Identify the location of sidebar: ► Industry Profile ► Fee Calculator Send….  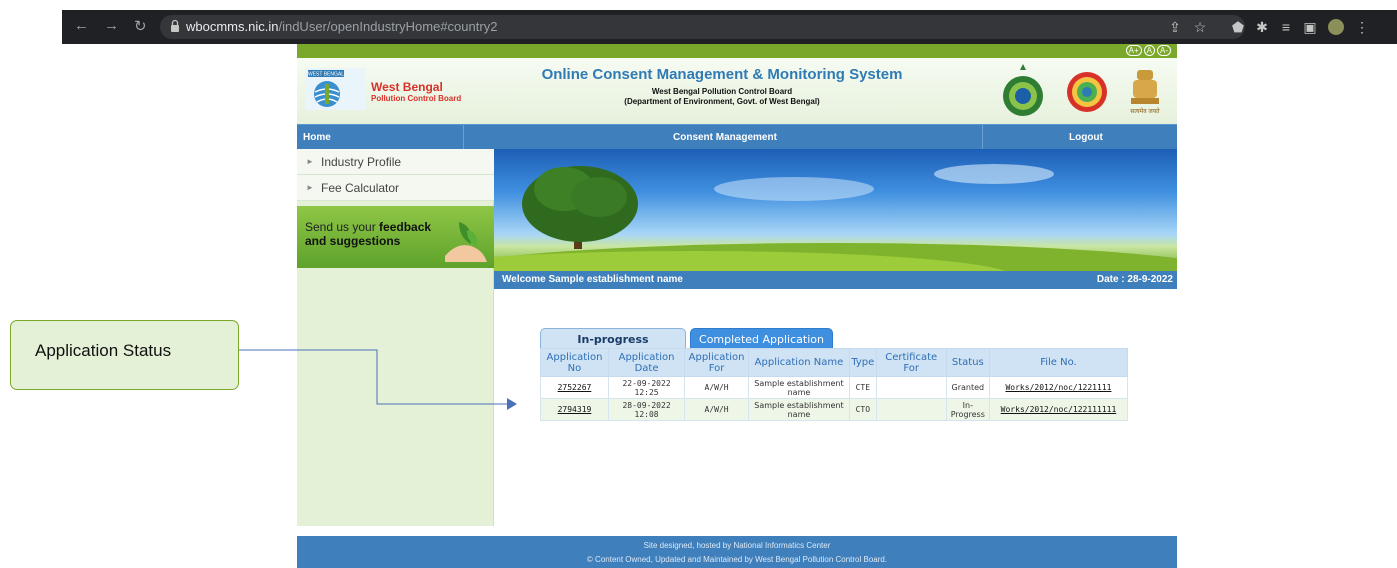
(395, 337).